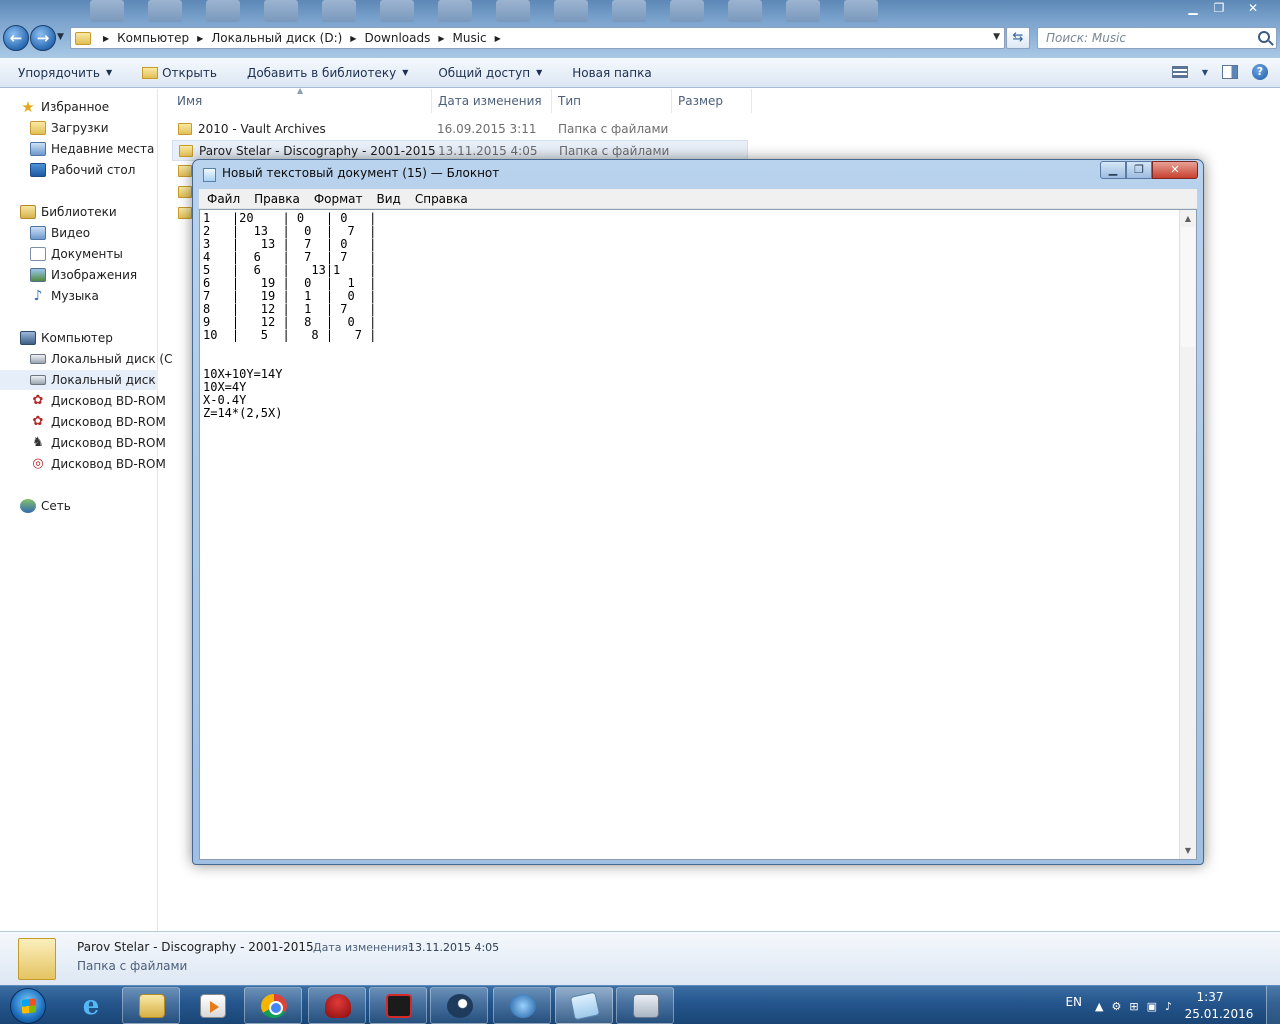 The width and height of the screenshot is (1280, 1024). What do you see at coordinates (273, 1005) in the screenshot?
I see `taskbar-chrome` at bounding box center [273, 1005].